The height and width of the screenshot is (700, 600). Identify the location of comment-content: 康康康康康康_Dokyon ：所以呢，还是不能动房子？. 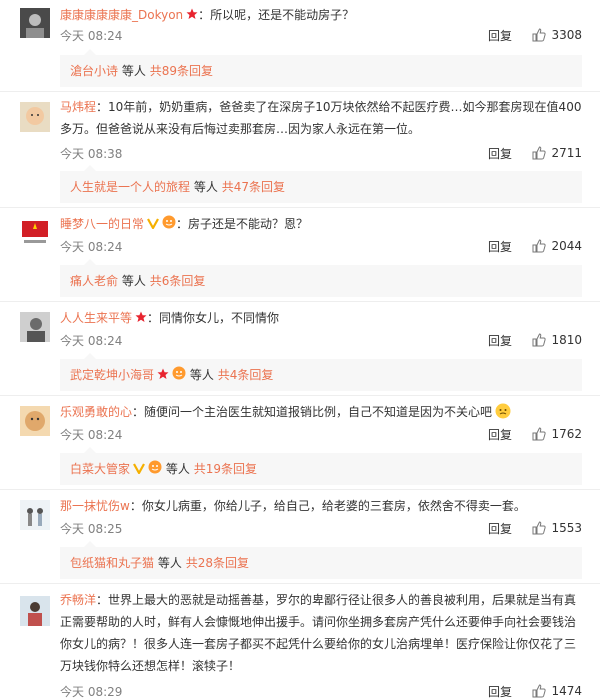
(321, 15).